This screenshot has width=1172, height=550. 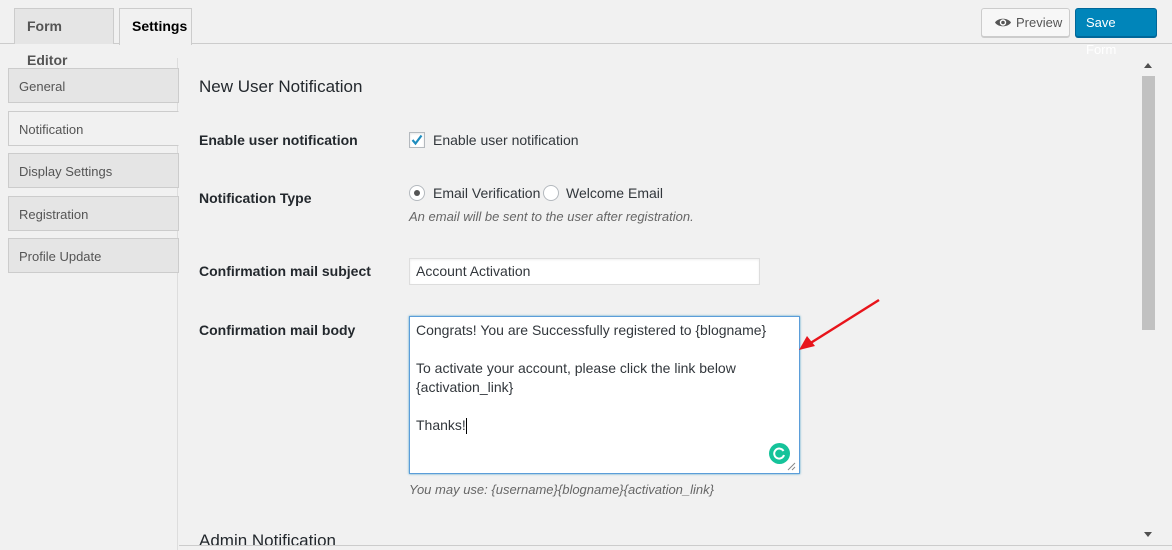 What do you see at coordinates (277, 330) in the screenshot?
I see `mail-body-label: Confirmation mail body` at bounding box center [277, 330].